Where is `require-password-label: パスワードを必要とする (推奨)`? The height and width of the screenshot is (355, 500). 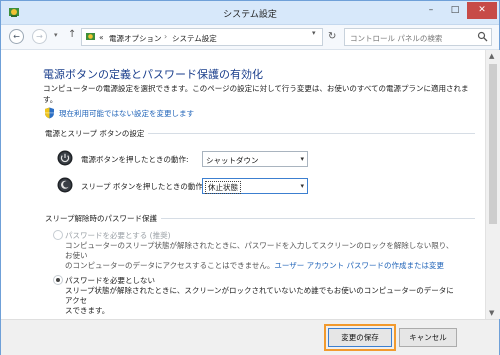
require-password-label: パスワードを必要とする (推奨) is located at coordinates (118, 235).